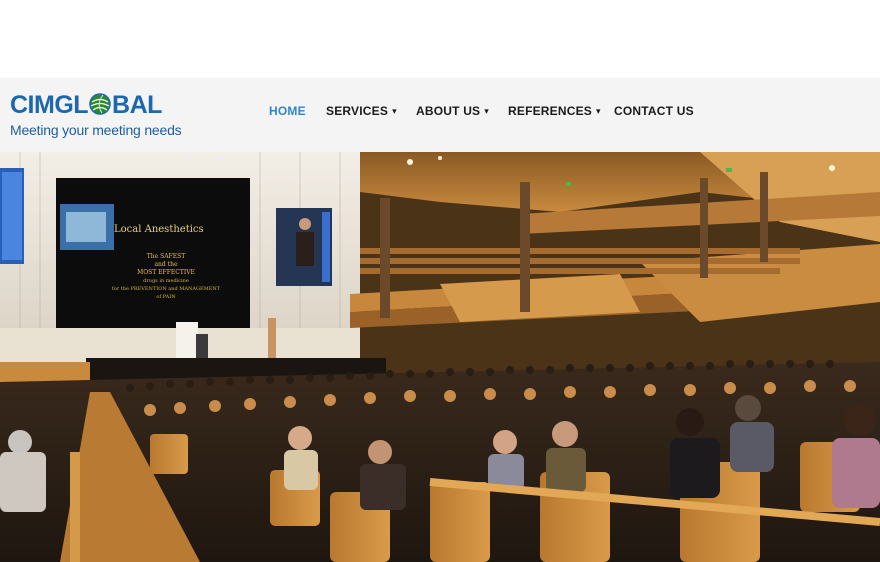 This screenshot has width=880, height=562. I want to click on screen-line-5: for the PREVENTION and MANAGEMENT, so click(166, 289).